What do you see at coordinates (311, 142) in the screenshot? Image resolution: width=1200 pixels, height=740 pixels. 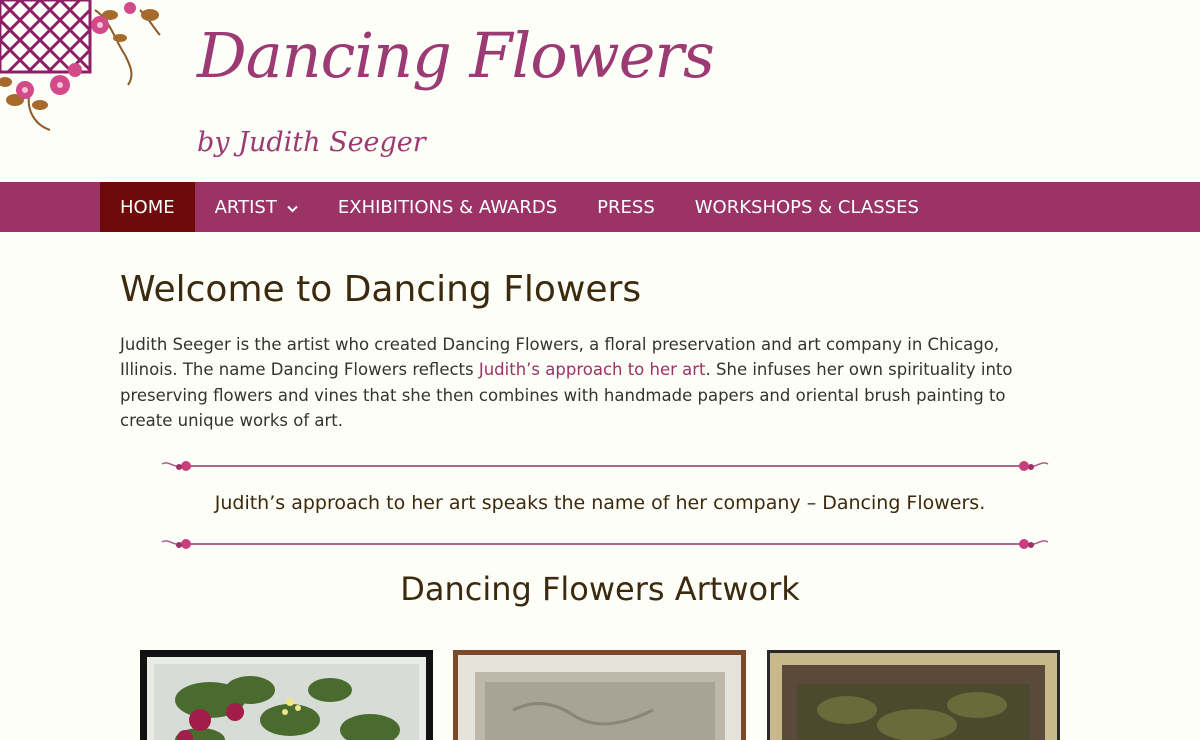 I see `site-tagline: by Judith Seeger` at bounding box center [311, 142].